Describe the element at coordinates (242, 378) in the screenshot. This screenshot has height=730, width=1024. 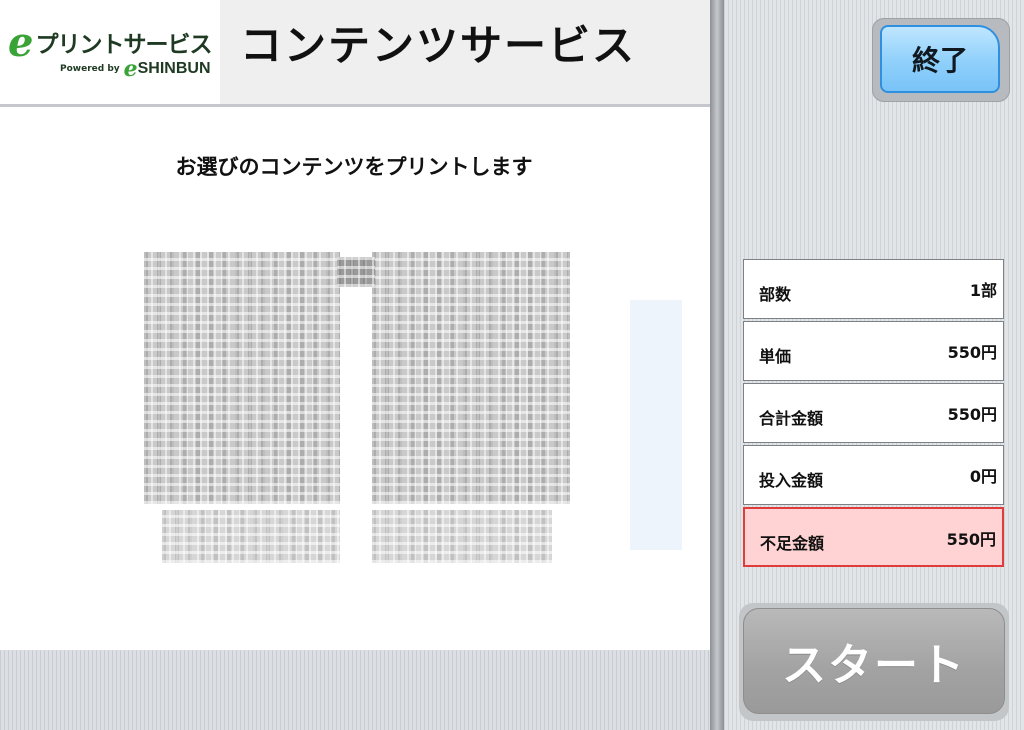
I see `content-preview-page-left` at that location.